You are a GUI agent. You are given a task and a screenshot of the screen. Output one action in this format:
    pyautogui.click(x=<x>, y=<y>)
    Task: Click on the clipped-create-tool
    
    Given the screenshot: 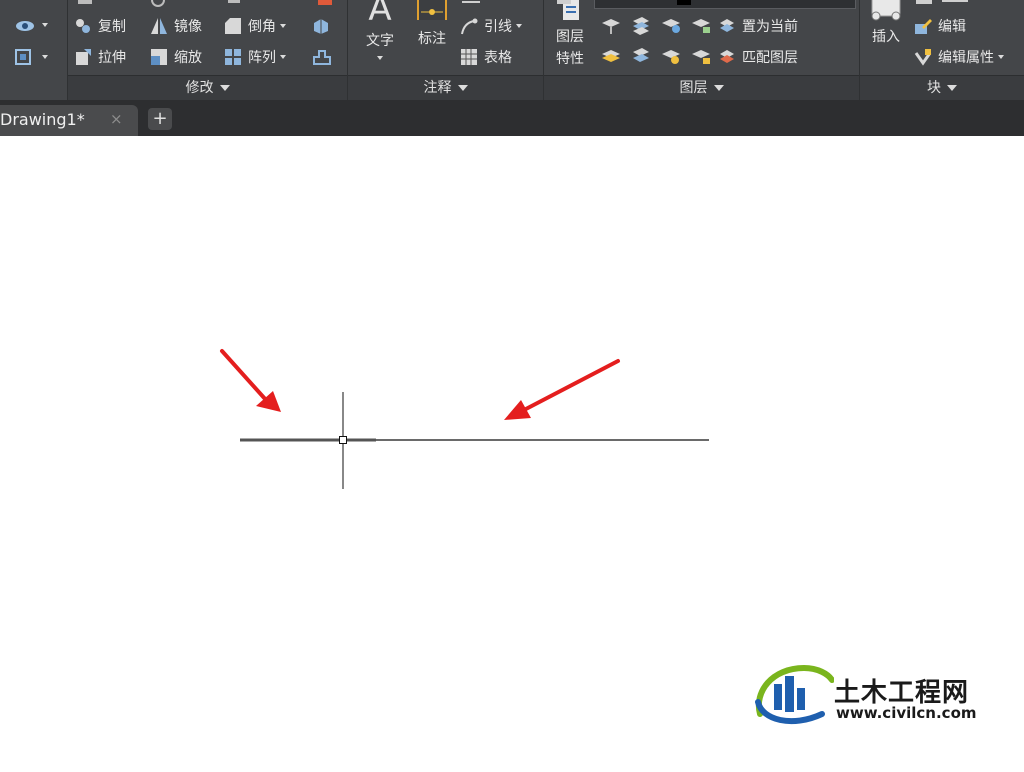 What is the action you would take?
    pyautogui.click(x=942, y=2)
    